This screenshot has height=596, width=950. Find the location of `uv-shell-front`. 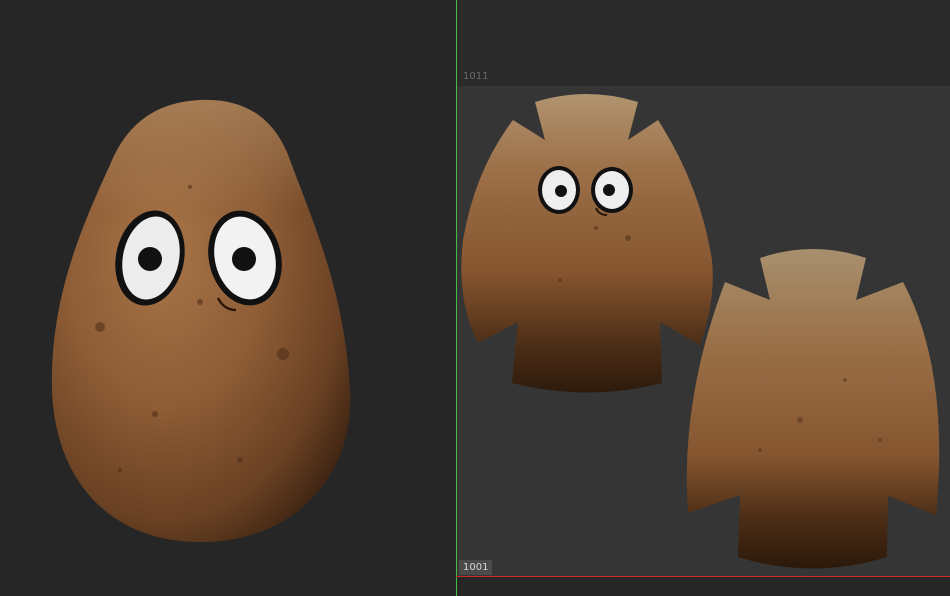

uv-shell-front is located at coordinates (587, 243).